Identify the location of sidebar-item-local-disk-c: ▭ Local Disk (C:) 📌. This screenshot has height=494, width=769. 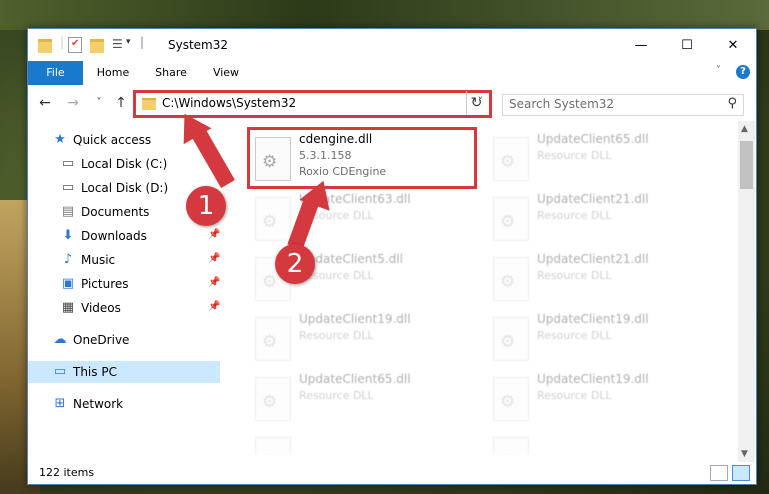
(124, 164).